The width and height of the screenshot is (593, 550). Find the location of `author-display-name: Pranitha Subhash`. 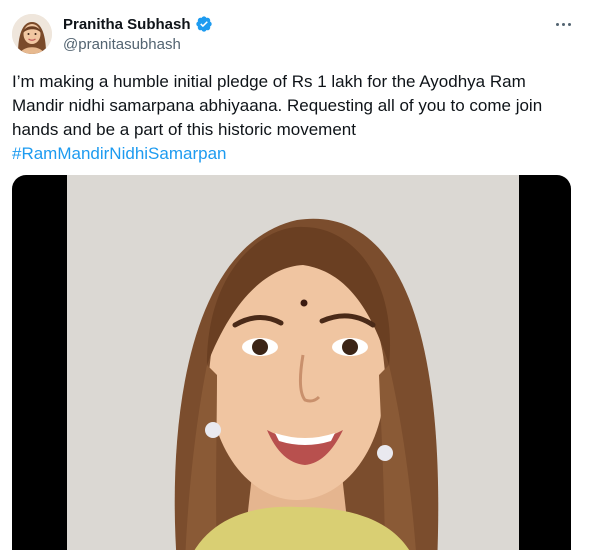

author-display-name: Pranitha Subhash is located at coordinates (127, 24).